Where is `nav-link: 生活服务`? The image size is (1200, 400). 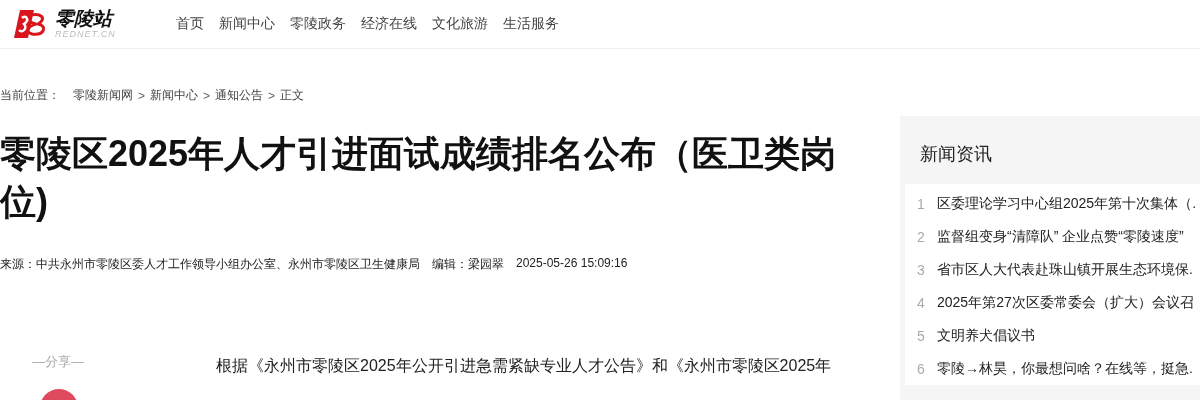 nav-link: 生活服务 is located at coordinates (531, 24).